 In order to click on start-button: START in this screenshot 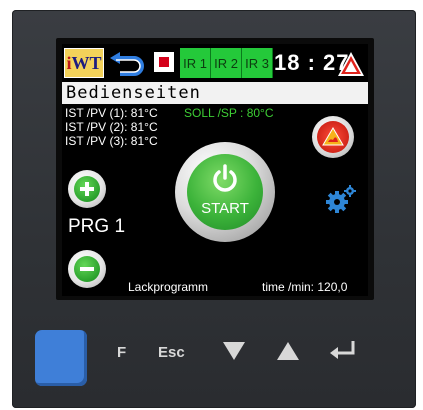, I will do `click(225, 192)`.